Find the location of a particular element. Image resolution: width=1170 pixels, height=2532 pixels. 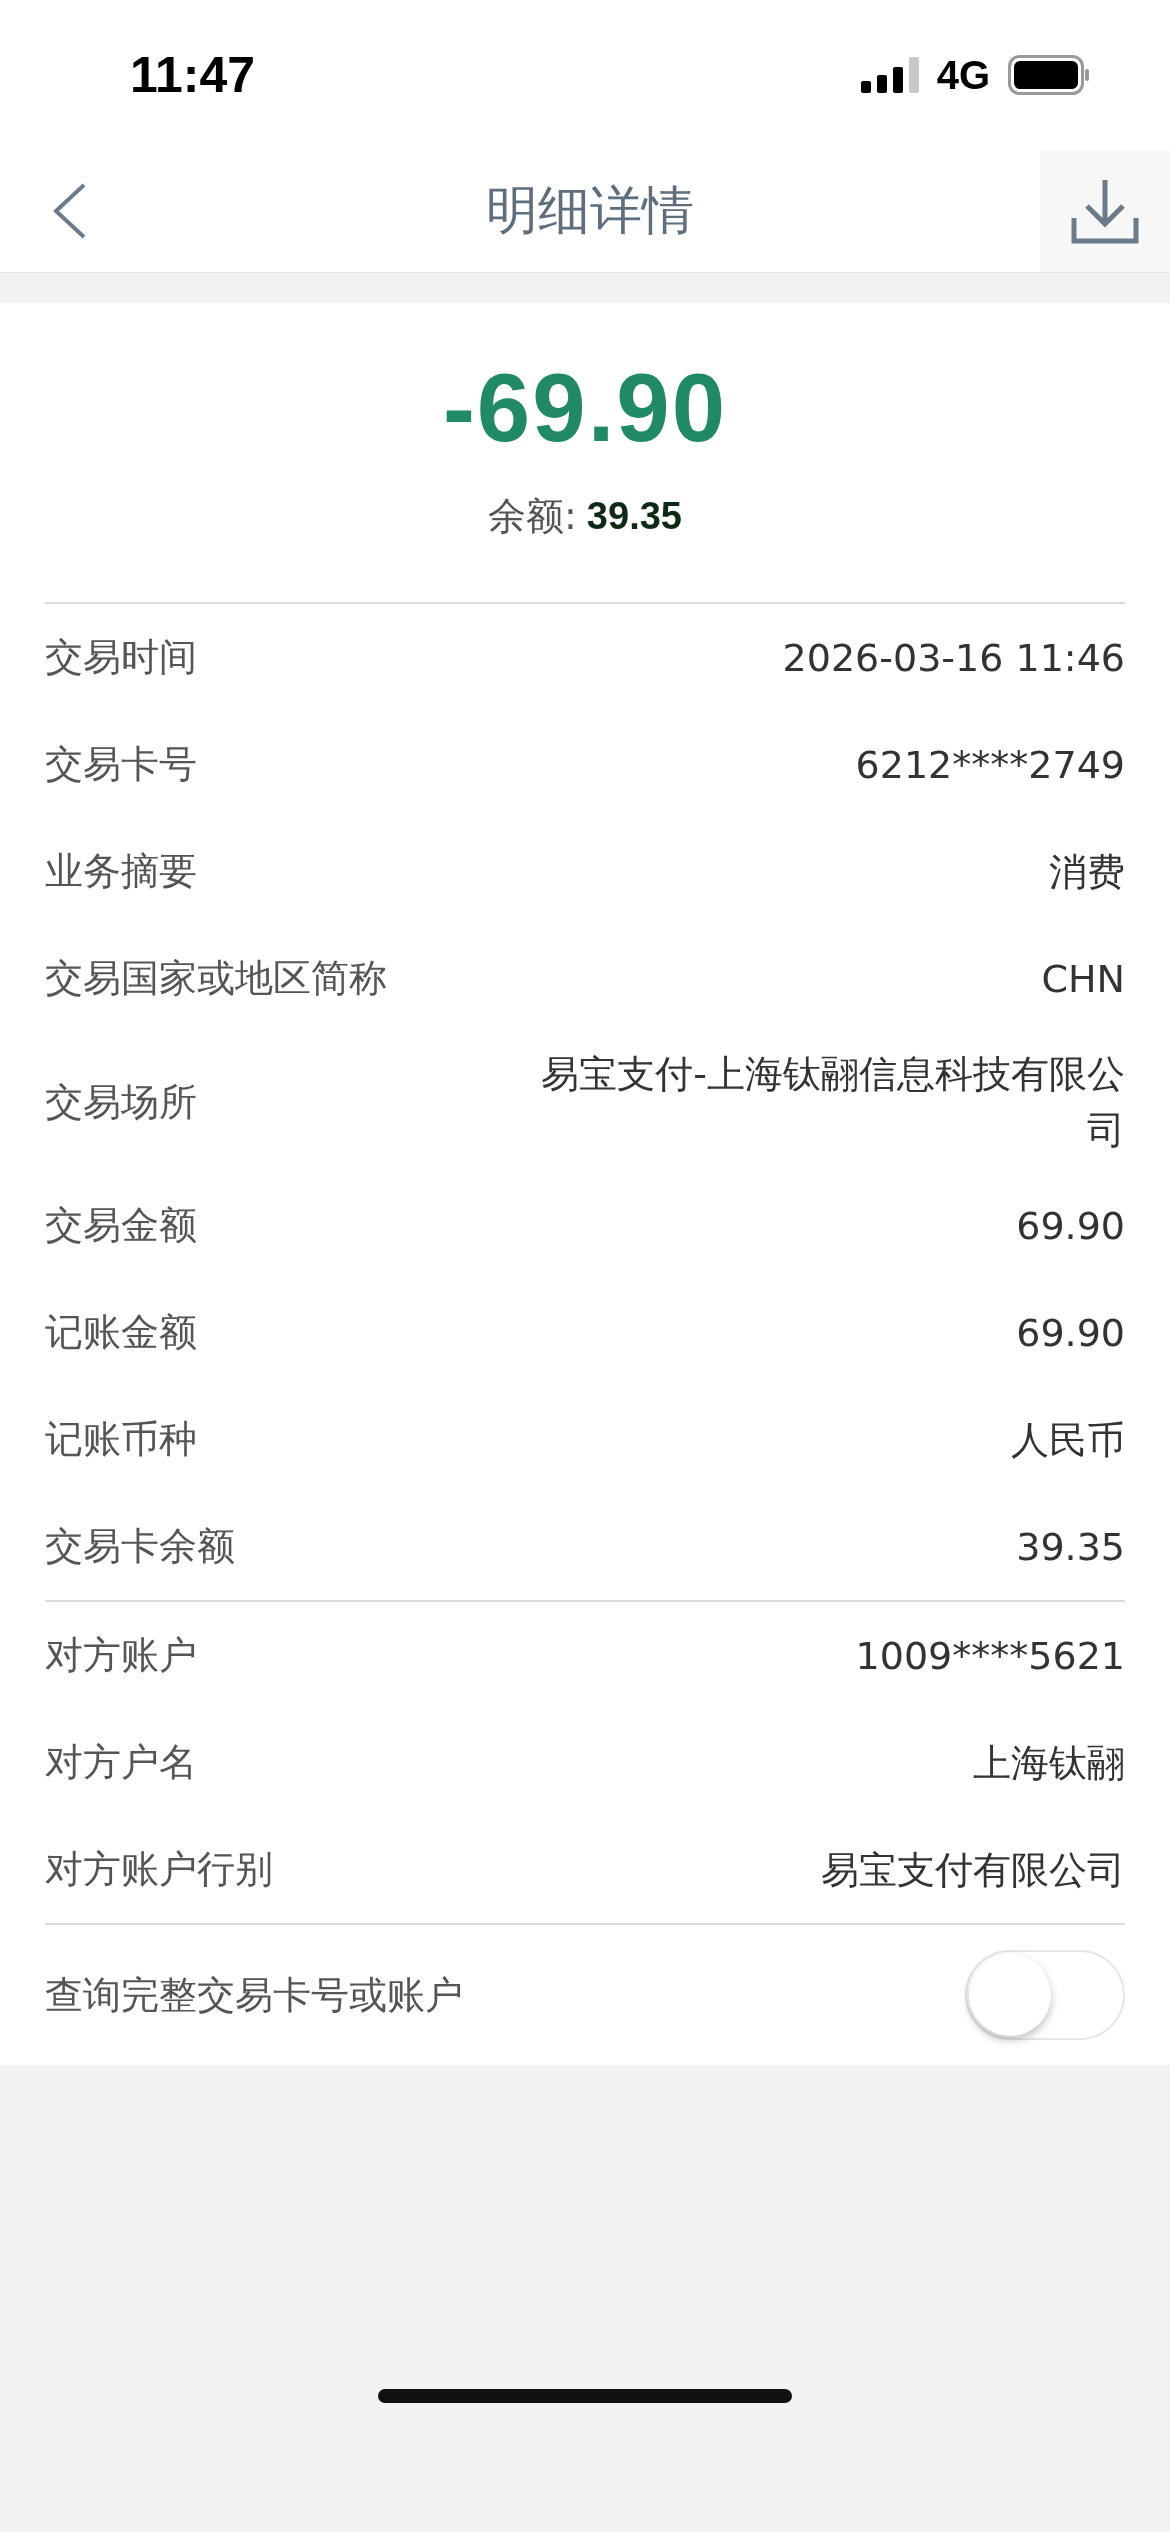

detail-label: 交易国家或地区简称 is located at coordinates (216, 978).